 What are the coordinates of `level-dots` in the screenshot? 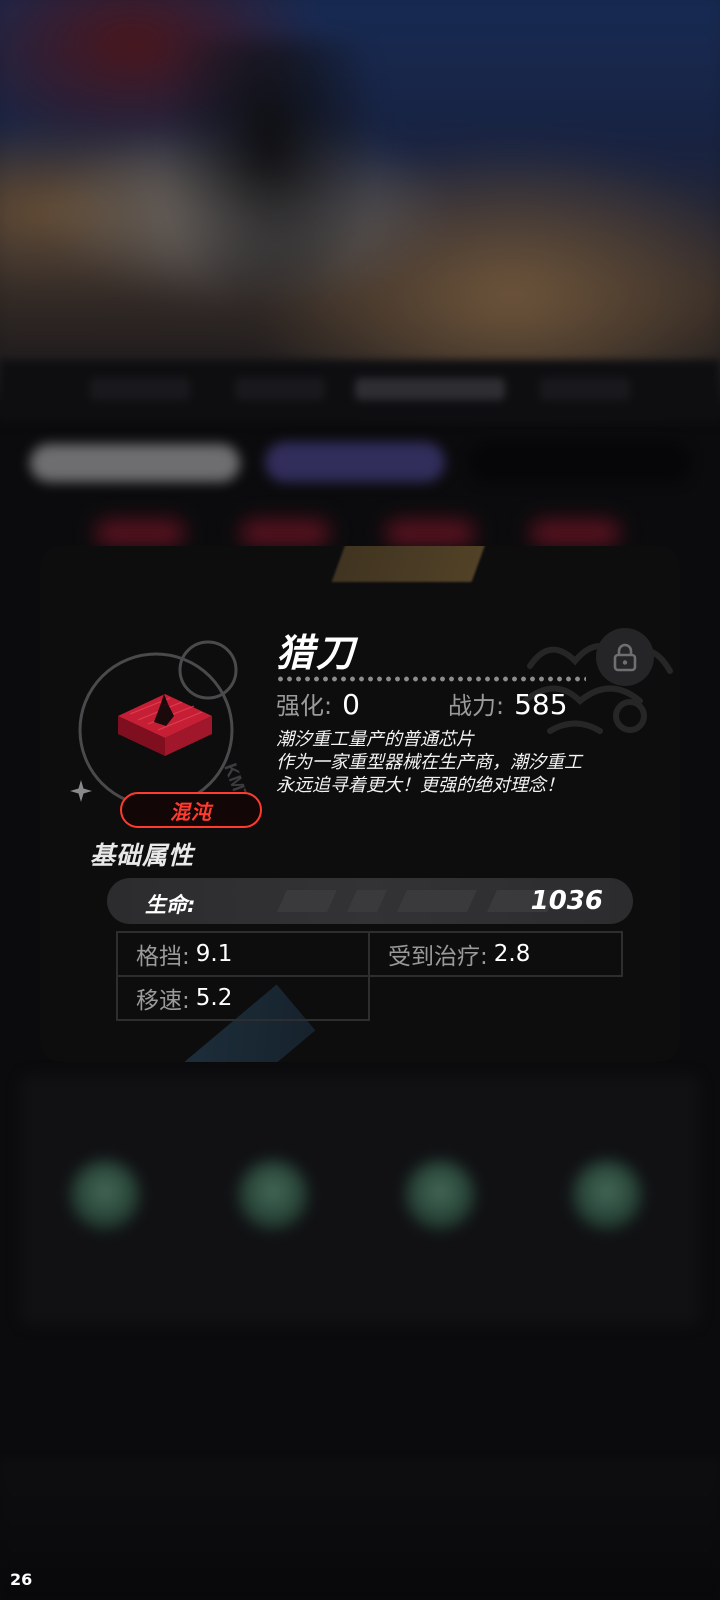 It's located at (431, 679).